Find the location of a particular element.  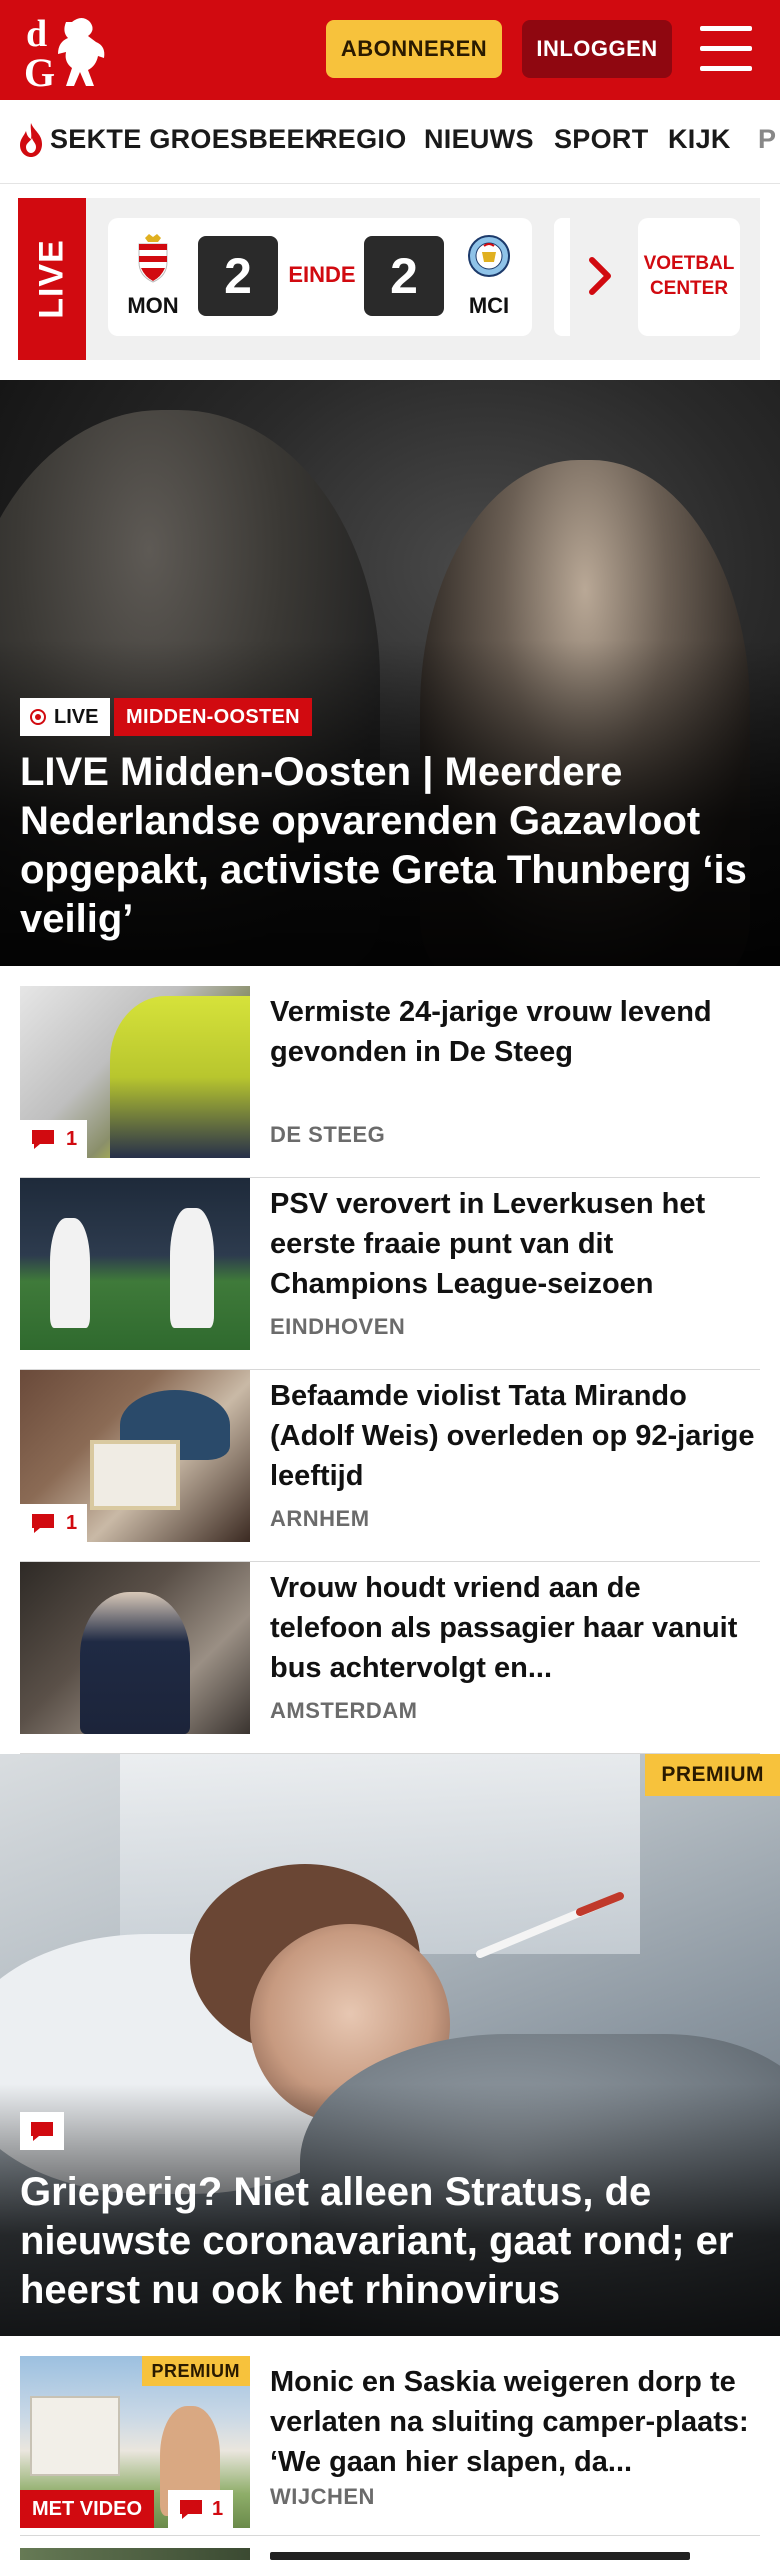

live-dot-icon is located at coordinates (38, 717).